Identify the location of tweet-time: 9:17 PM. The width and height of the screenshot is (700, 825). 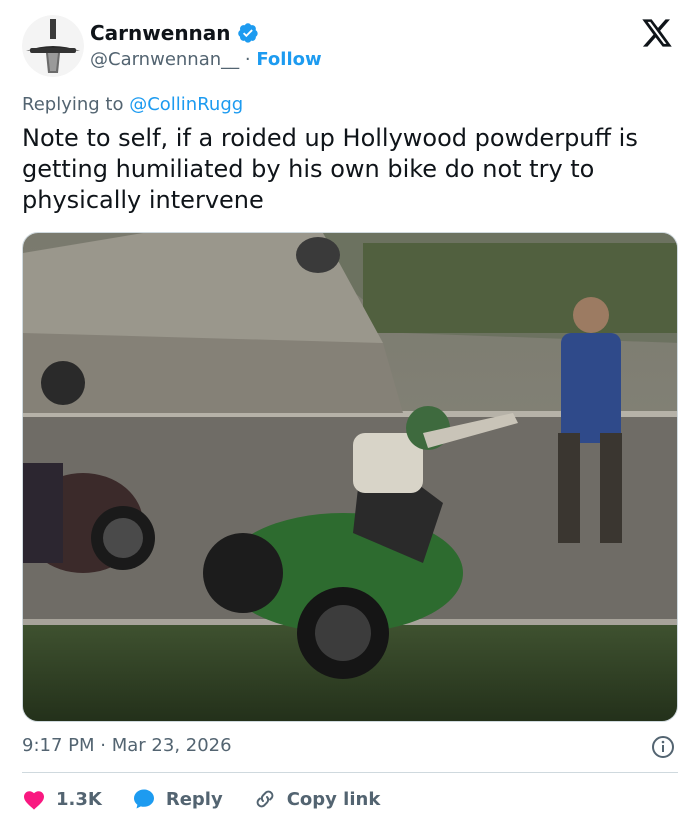
(58, 745).